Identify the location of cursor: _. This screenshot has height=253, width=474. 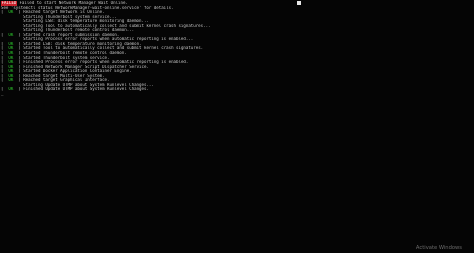
(2, 93).